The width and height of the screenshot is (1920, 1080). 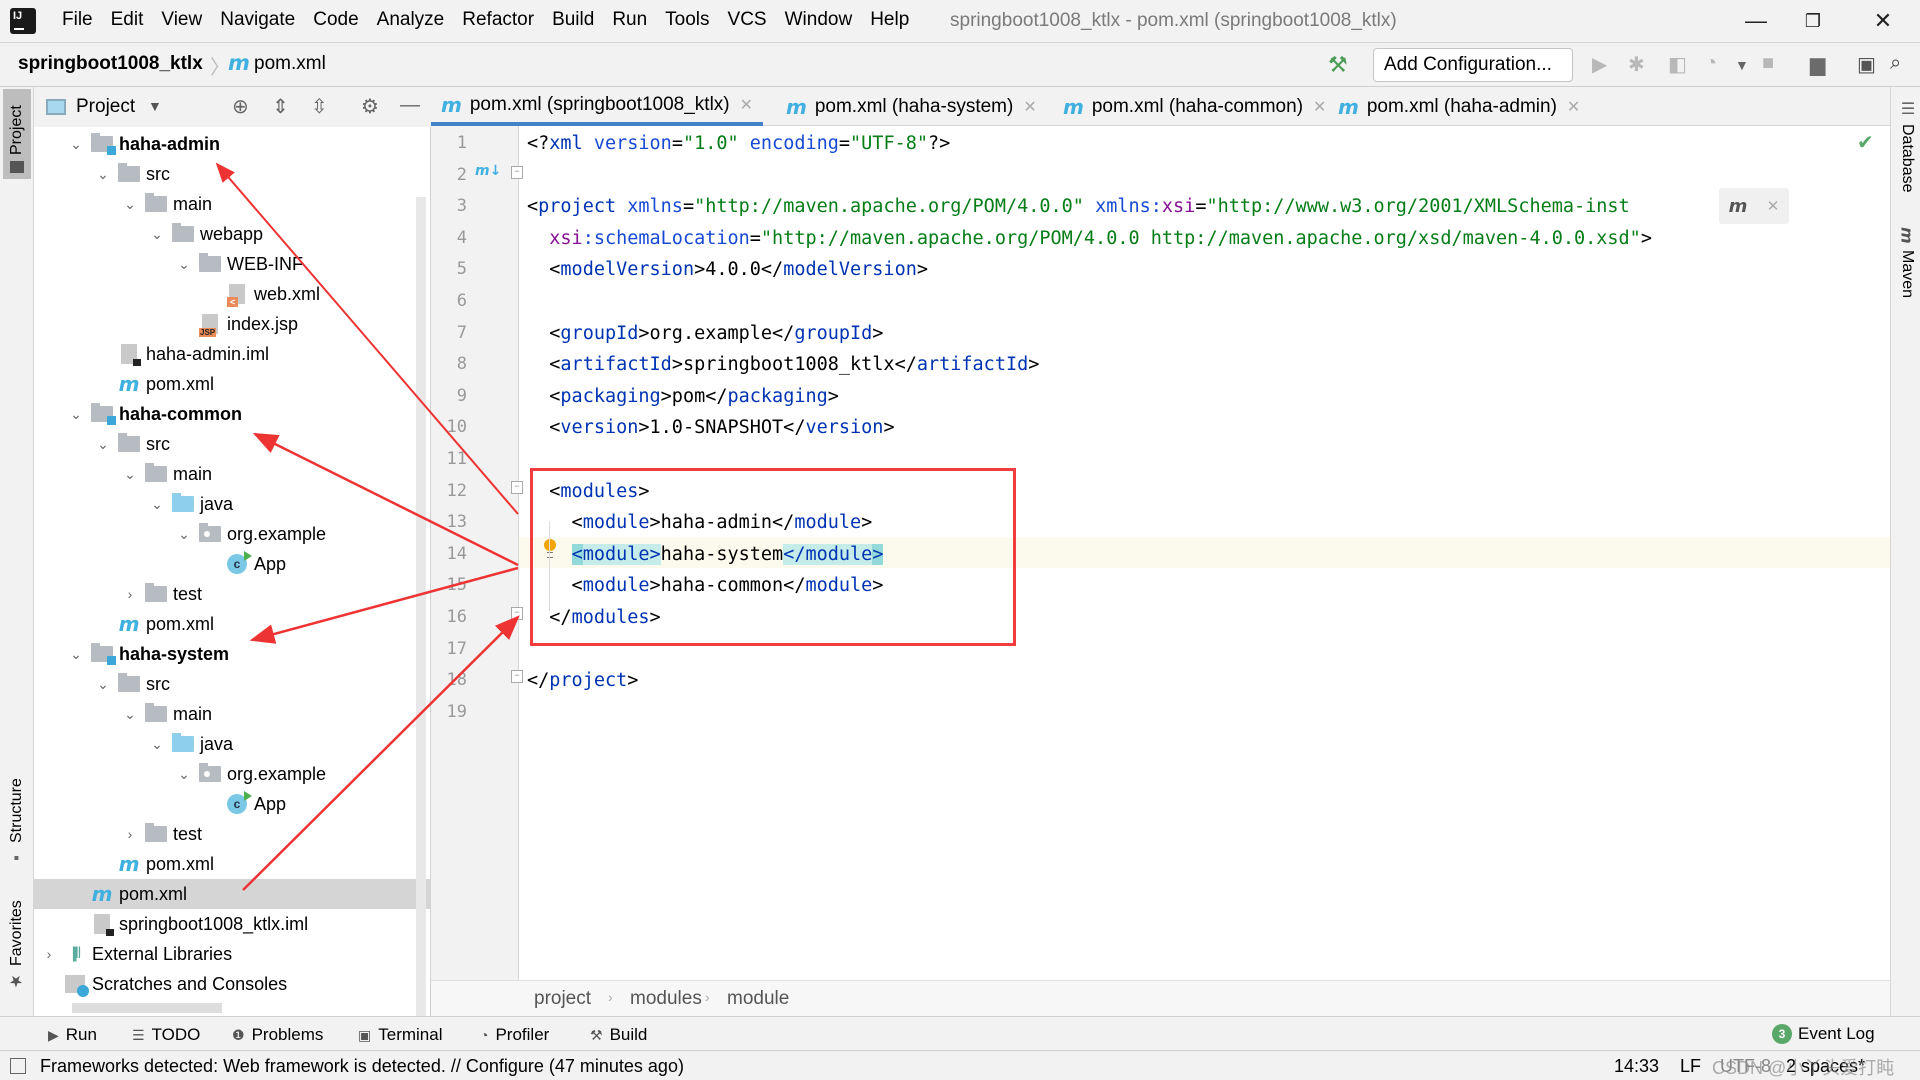 What do you see at coordinates (1883, 21) in the screenshot?
I see `close-window-button: ✕` at bounding box center [1883, 21].